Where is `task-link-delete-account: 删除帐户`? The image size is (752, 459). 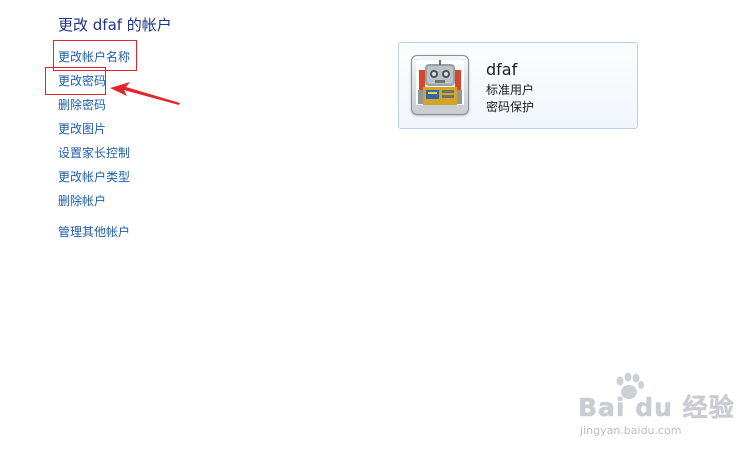
task-link-delete-account: 删除帐户 is located at coordinates (82, 201).